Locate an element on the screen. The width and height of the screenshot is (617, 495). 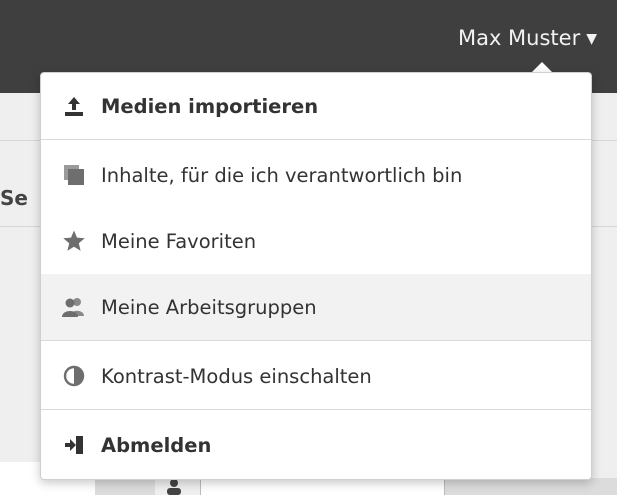
user-menu-toggle: Max Muster ▼ is located at coordinates (527, 38).